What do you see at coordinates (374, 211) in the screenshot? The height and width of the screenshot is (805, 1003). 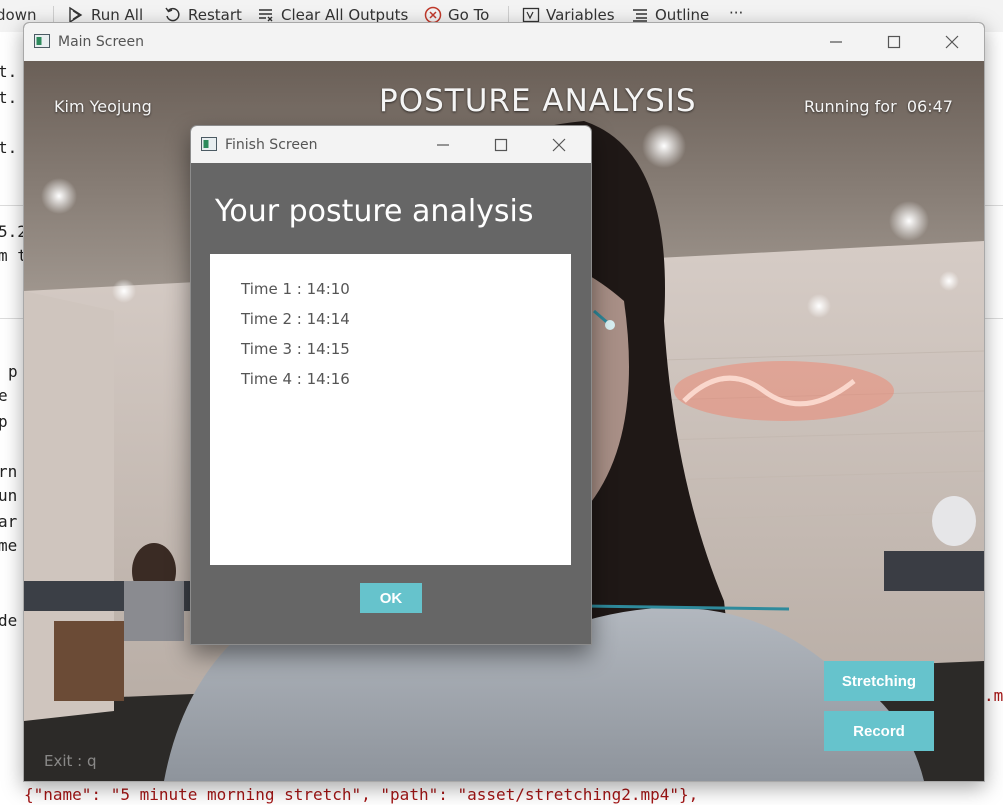 I see `posture-analysis-heading: Your posture analysis` at bounding box center [374, 211].